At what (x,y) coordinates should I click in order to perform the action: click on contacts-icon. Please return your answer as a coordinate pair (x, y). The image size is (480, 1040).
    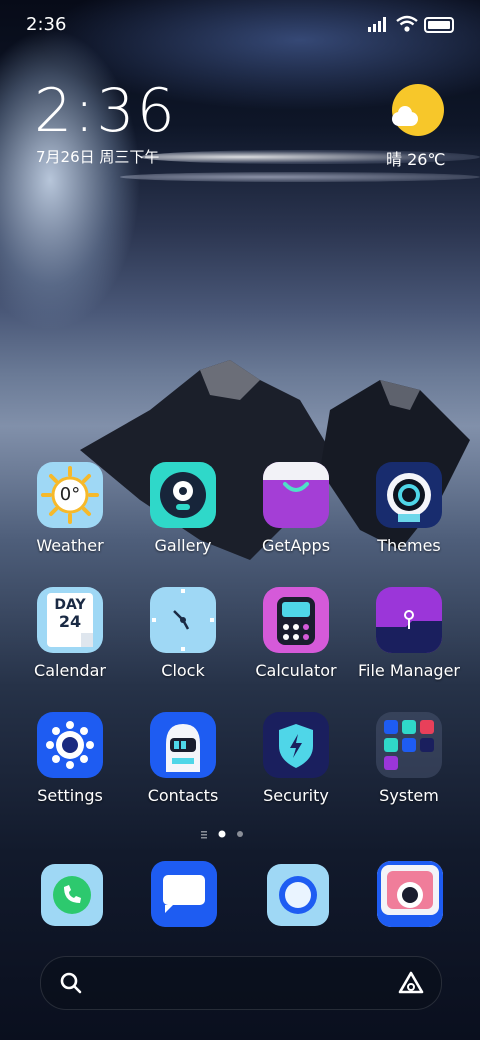
    Looking at the image, I should click on (183, 745).